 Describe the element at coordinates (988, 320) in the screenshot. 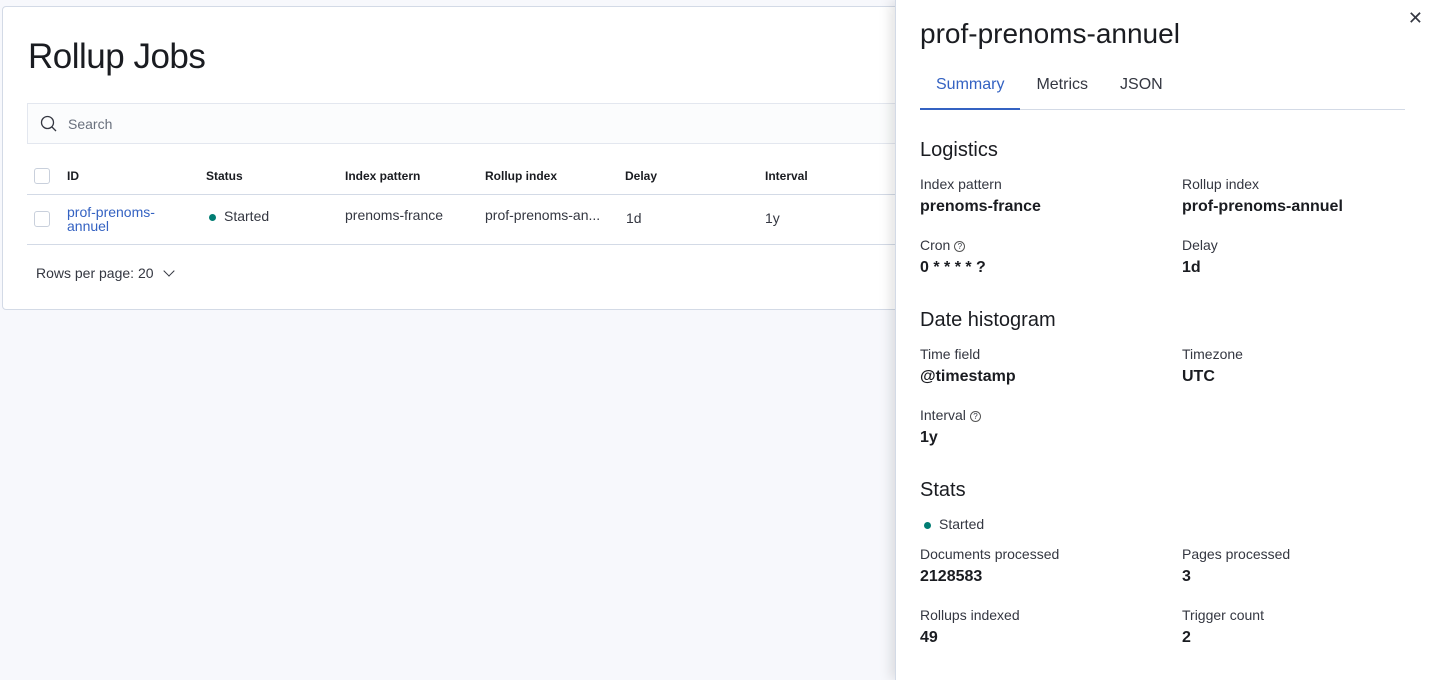

I see `date-histogram-heading: Date histogram` at that location.